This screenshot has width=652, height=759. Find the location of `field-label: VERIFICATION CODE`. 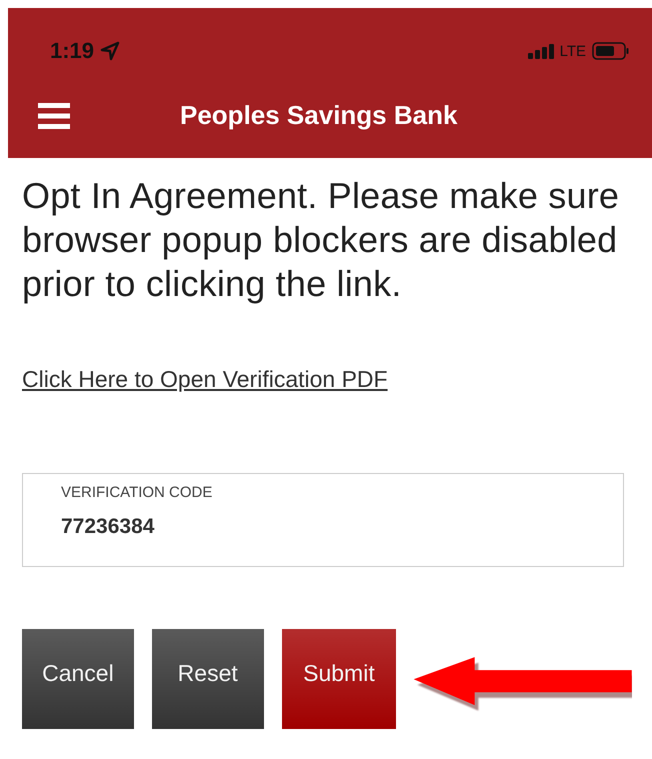

field-label: VERIFICATION CODE is located at coordinates (137, 492).